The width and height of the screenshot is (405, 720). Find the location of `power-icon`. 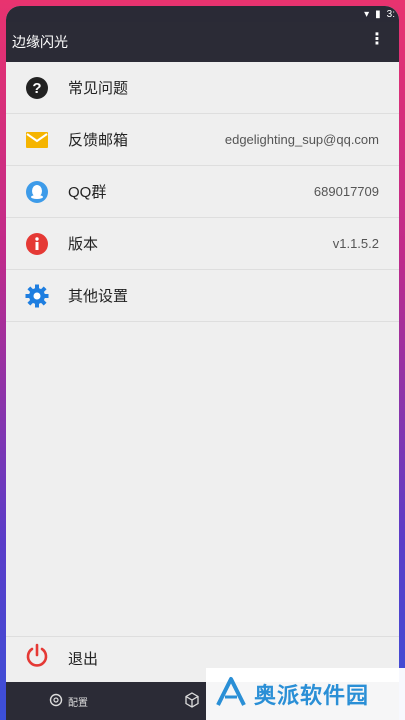

power-icon is located at coordinates (37, 658).